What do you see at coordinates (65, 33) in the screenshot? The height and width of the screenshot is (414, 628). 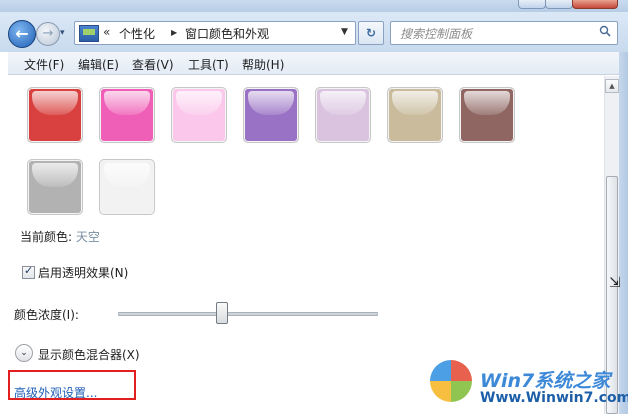 I see `recent-pages-dropdown-icon: ▾` at bounding box center [65, 33].